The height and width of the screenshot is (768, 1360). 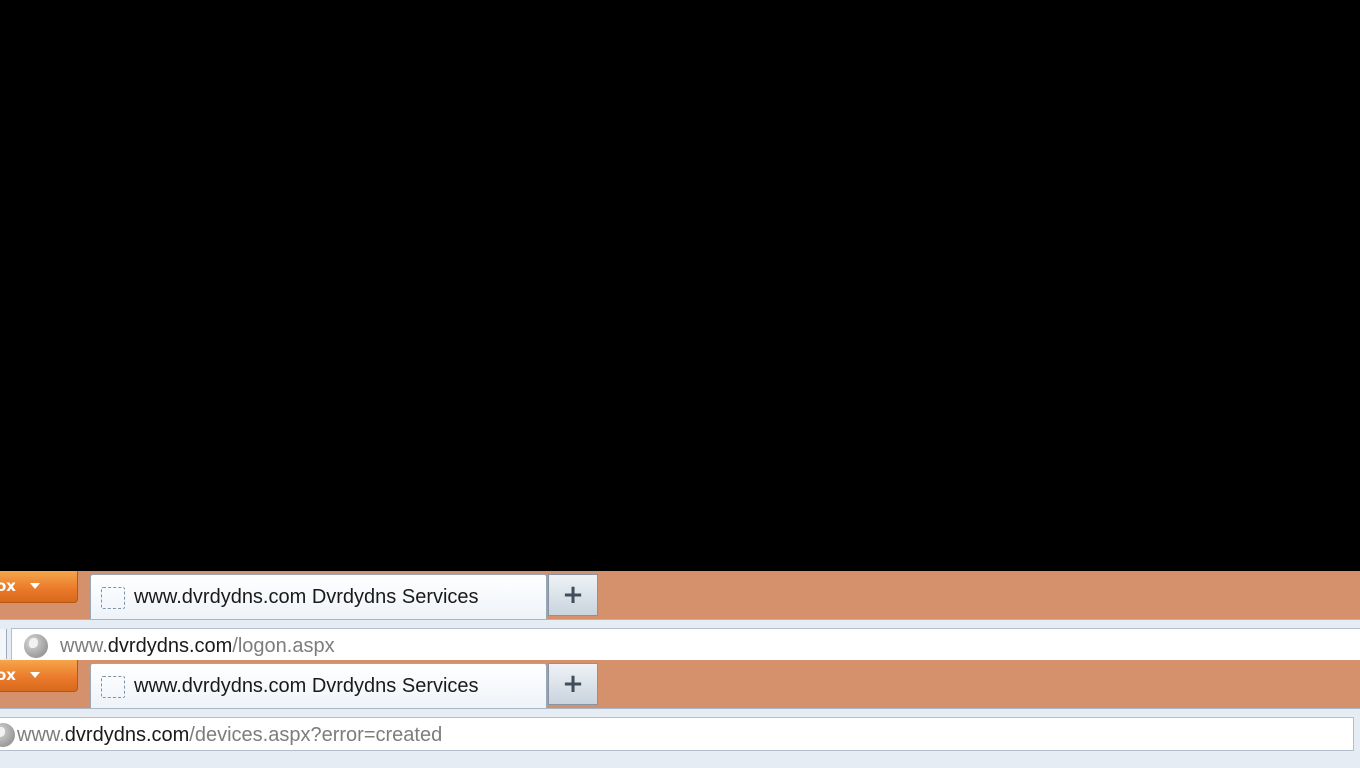 I want to click on navigation-bar: www.dvrdydns.com/logon.aspx, so click(x=680, y=640).